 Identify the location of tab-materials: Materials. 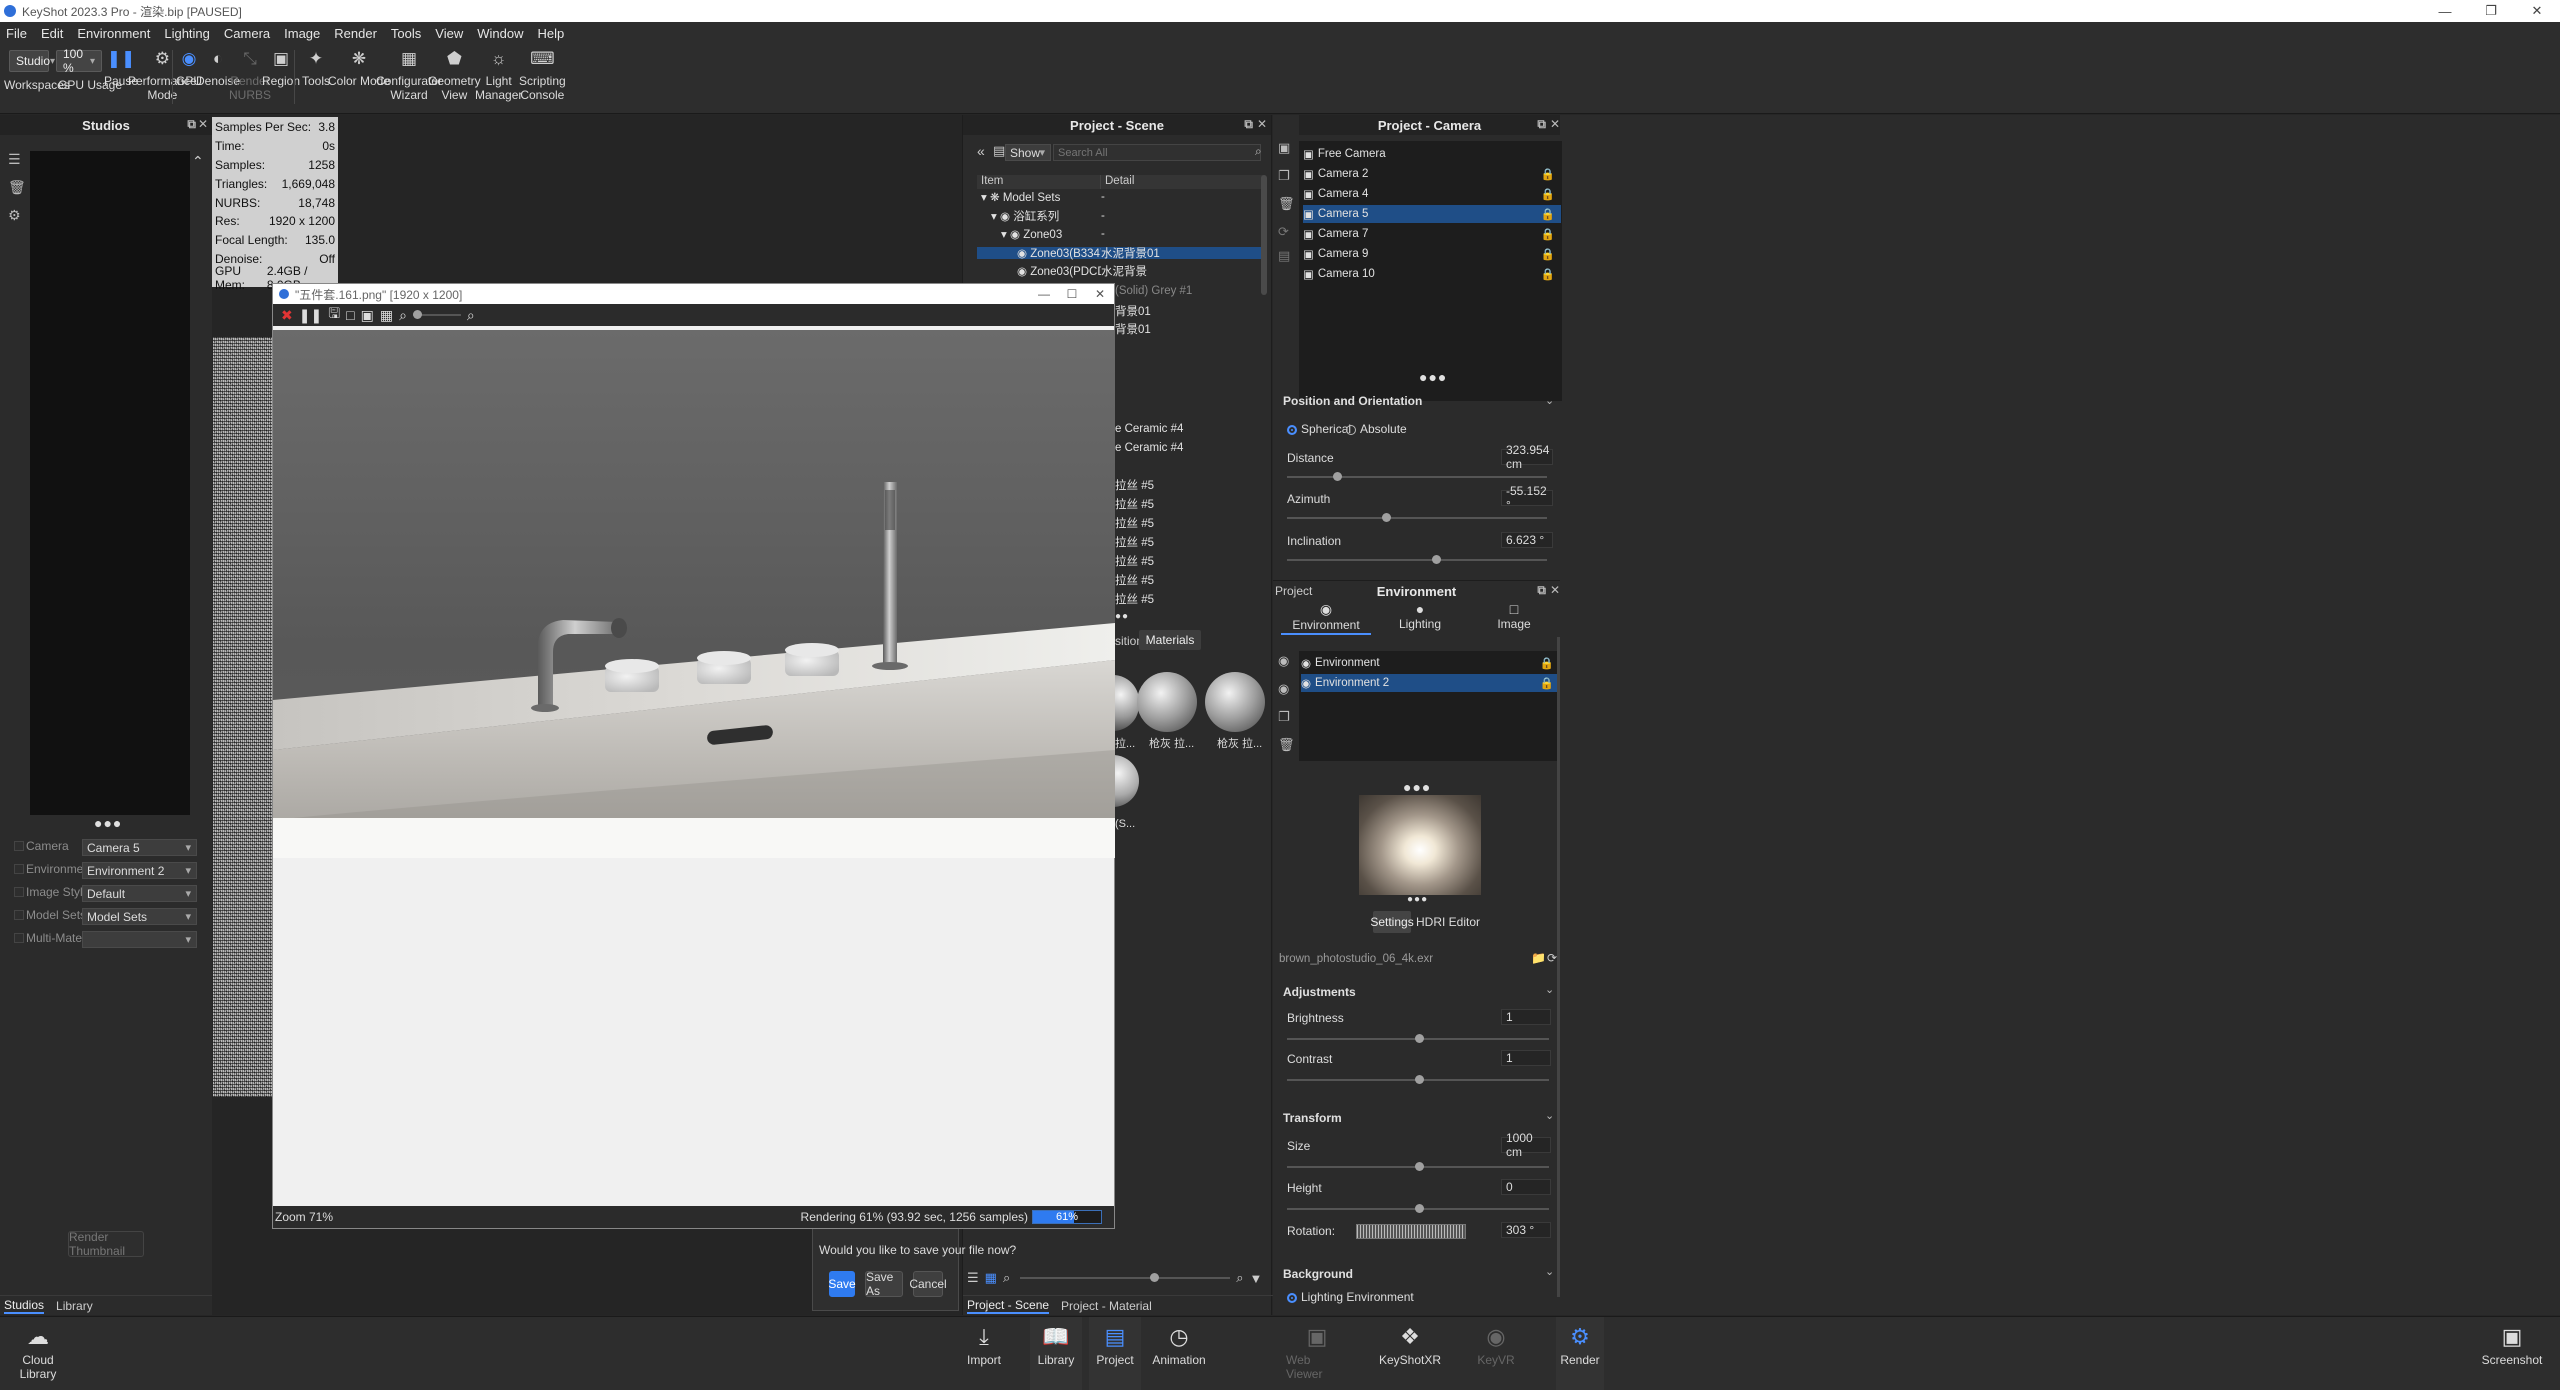
(1170, 640).